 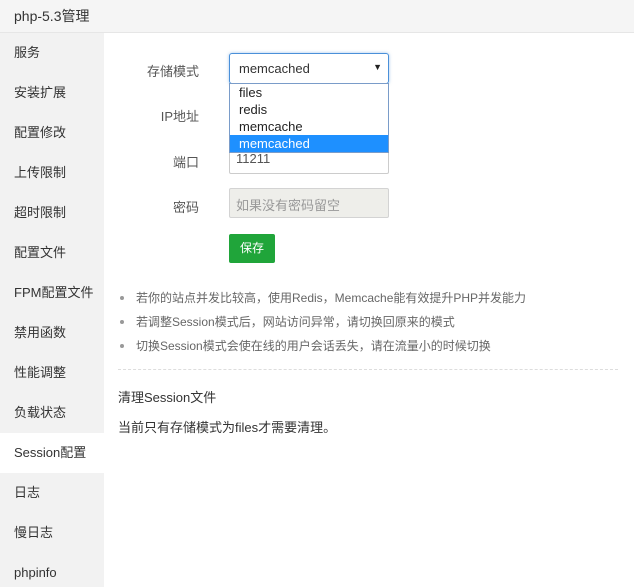 What do you see at coordinates (309, 92) in the screenshot?
I see `dropdown-option-files: files` at bounding box center [309, 92].